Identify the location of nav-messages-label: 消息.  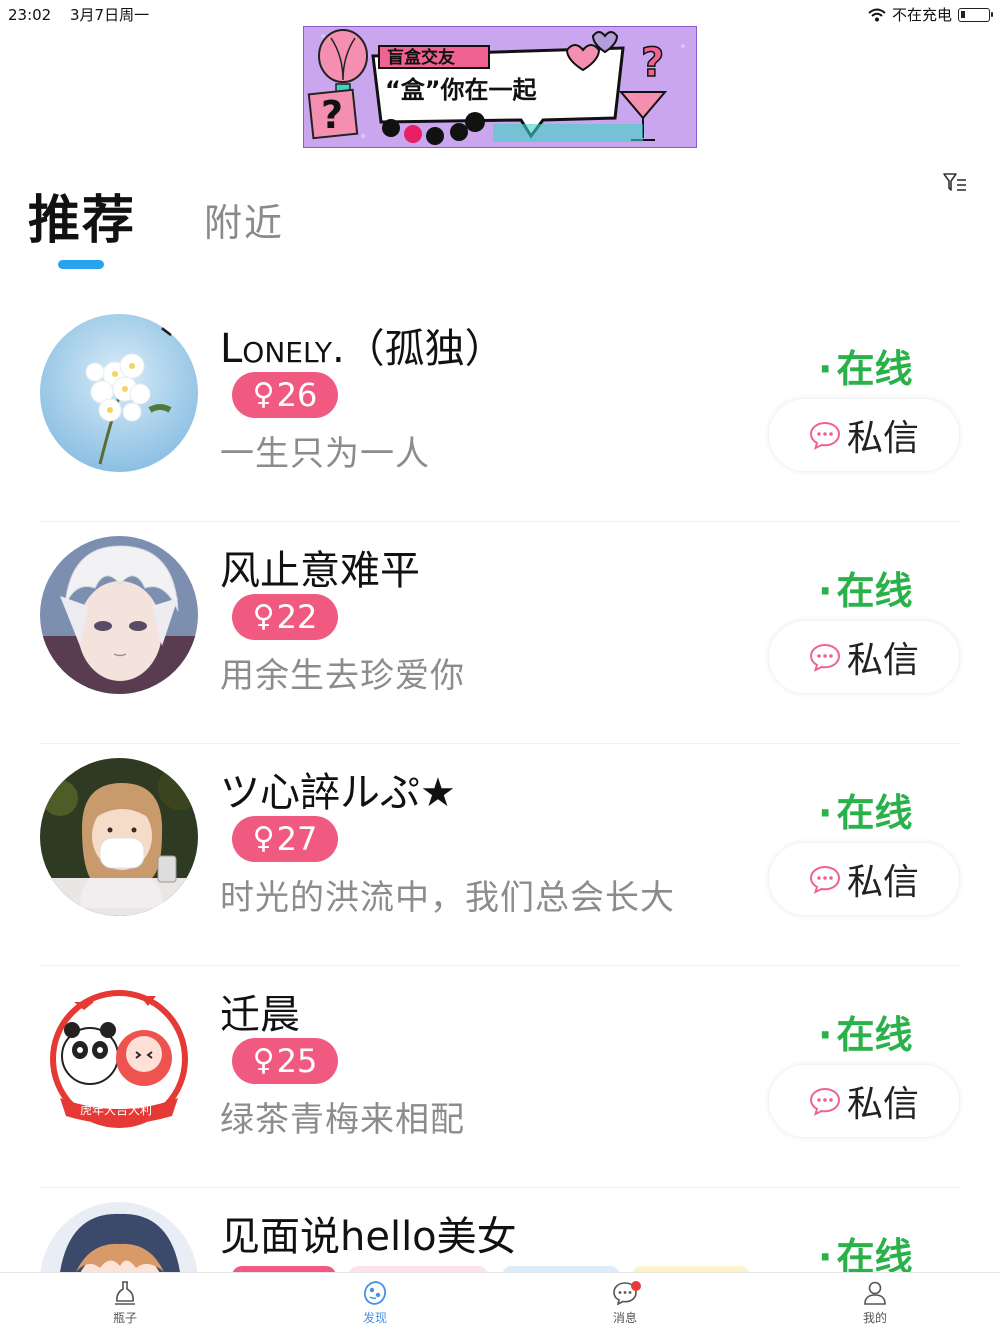
(624, 1318).